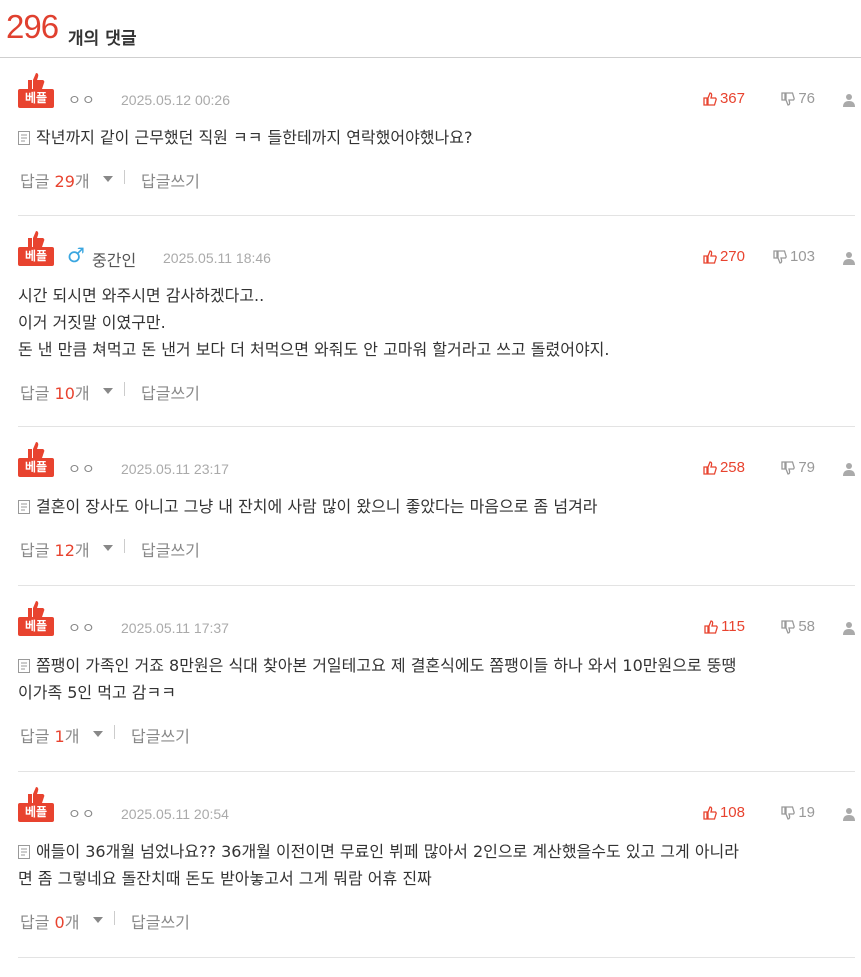 This screenshot has height=977, width=861. What do you see at coordinates (798, 467) in the screenshot?
I see `downvote-button: 79` at bounding box center [798, 467].